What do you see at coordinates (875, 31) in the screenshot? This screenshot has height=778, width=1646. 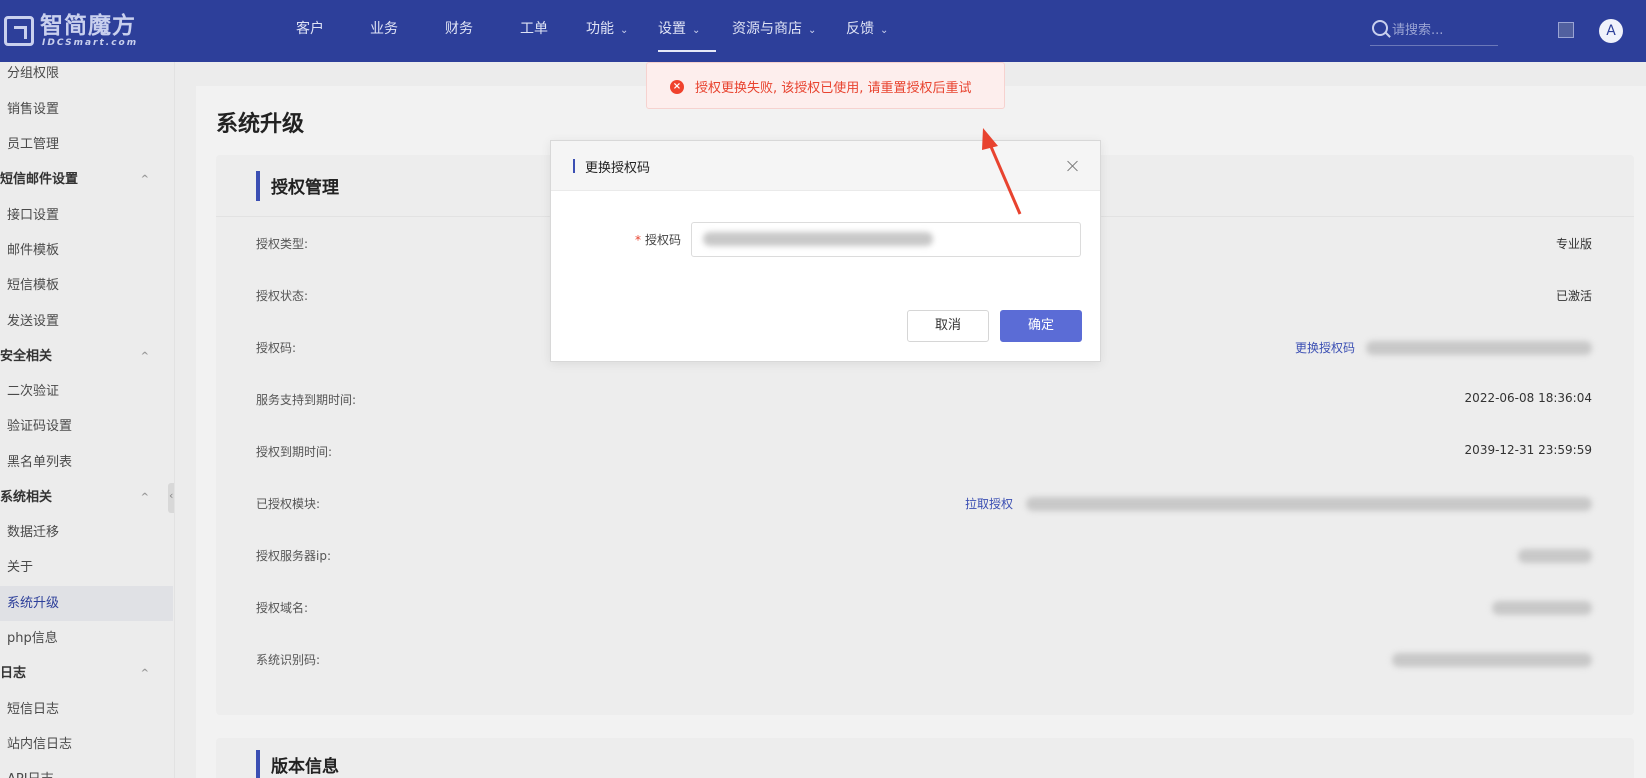 I see `nav-item-7: 反馈 ⌄` at bounding box center [875, 31].